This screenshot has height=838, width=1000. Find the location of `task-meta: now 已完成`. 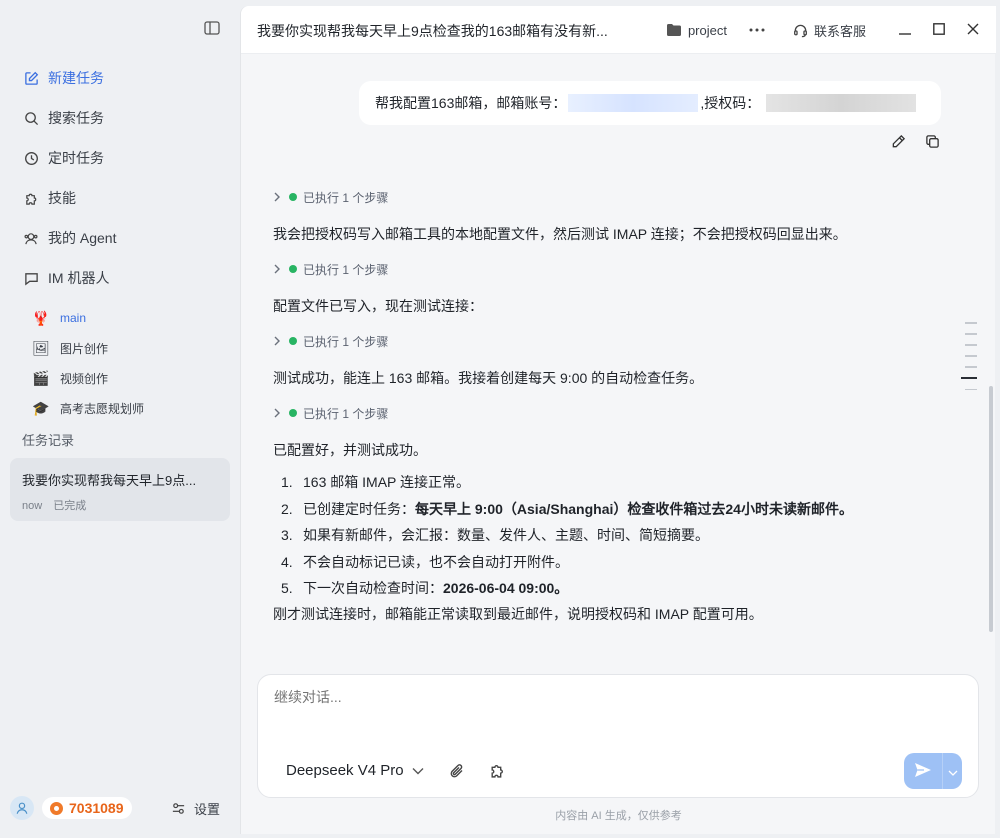

task-meta: now 已完成 is located at coordinates (120, 505).